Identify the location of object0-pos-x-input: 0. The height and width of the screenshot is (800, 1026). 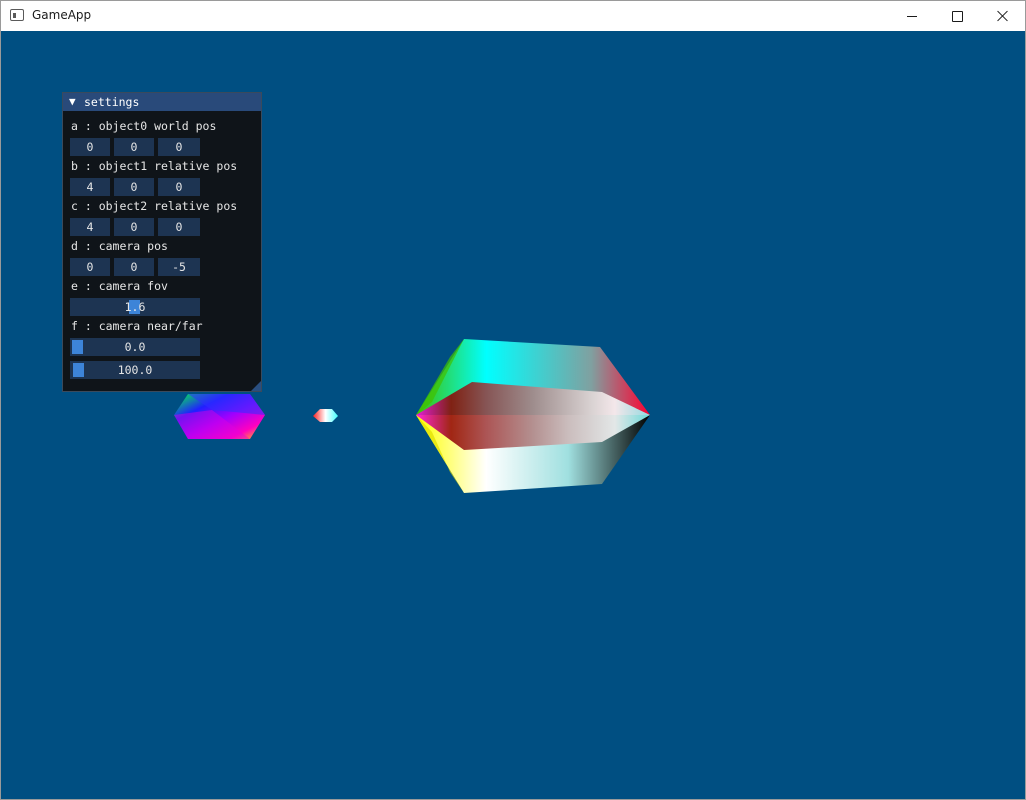
(90, 147).